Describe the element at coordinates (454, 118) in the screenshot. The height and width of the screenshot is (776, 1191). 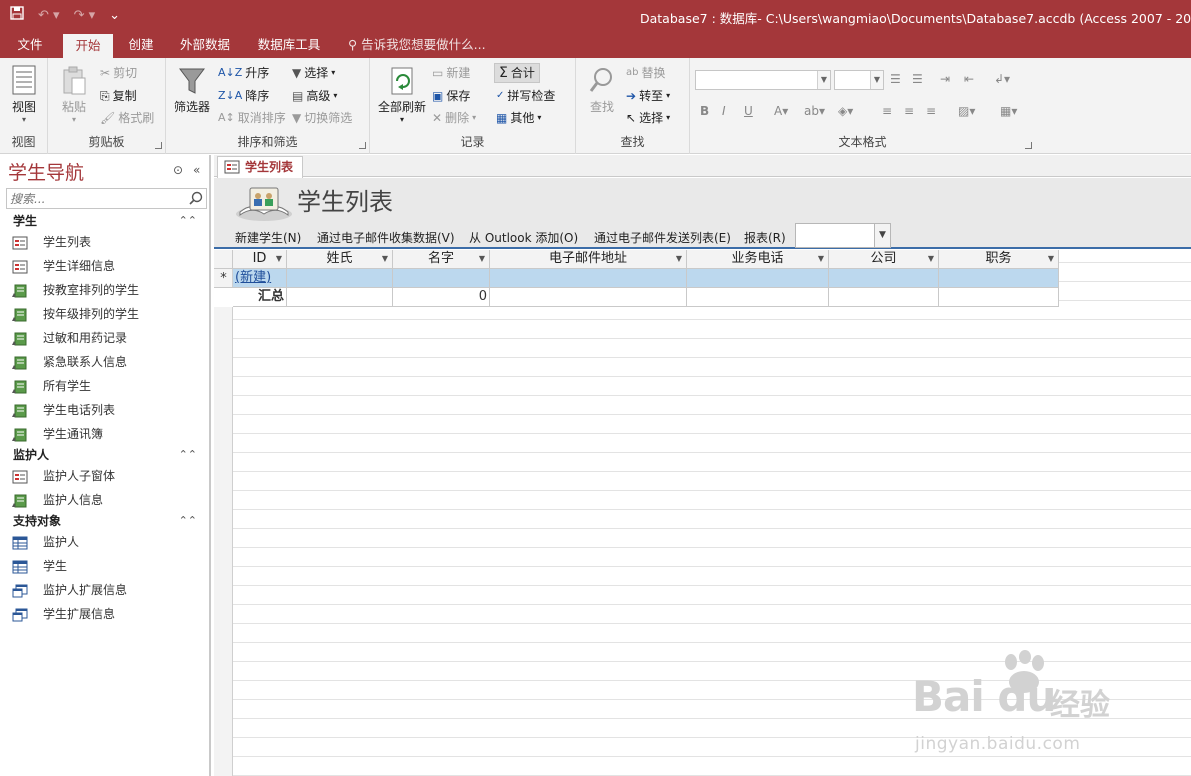
I see `delete-record-button: ✕ 删除 ▾` at that location.